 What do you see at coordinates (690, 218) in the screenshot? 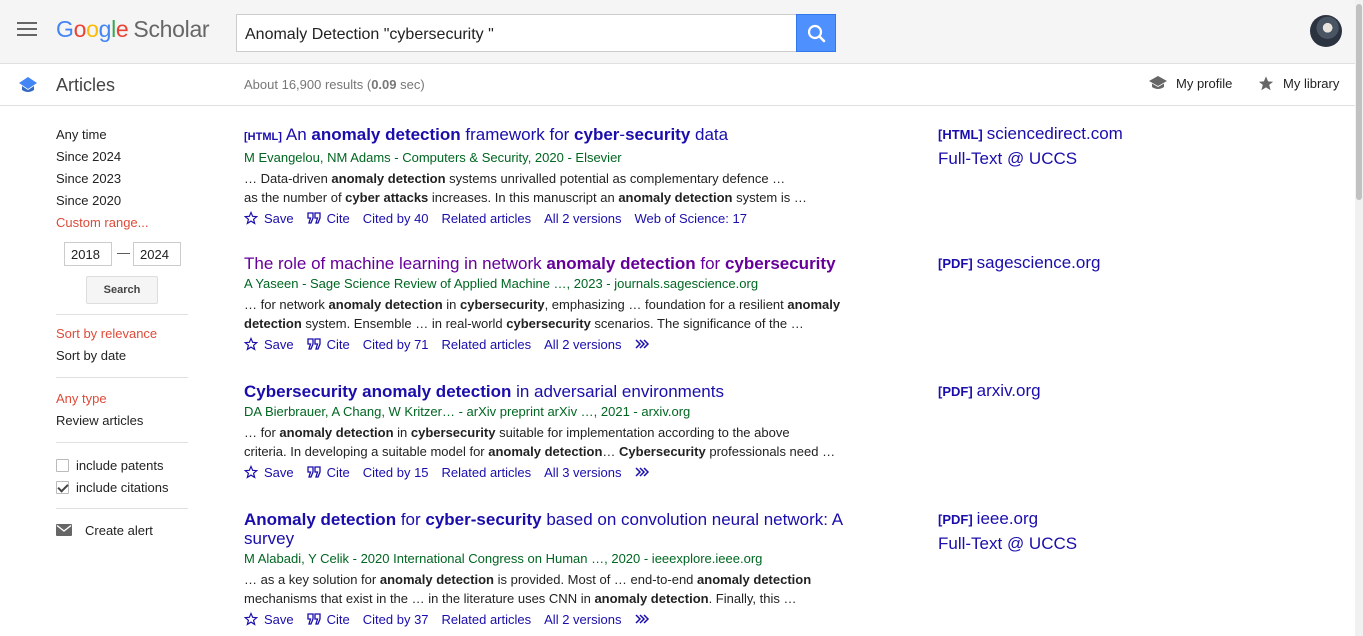
I see `web-of-science-link: Web of Science: 17` at bounding box center [690, 218].